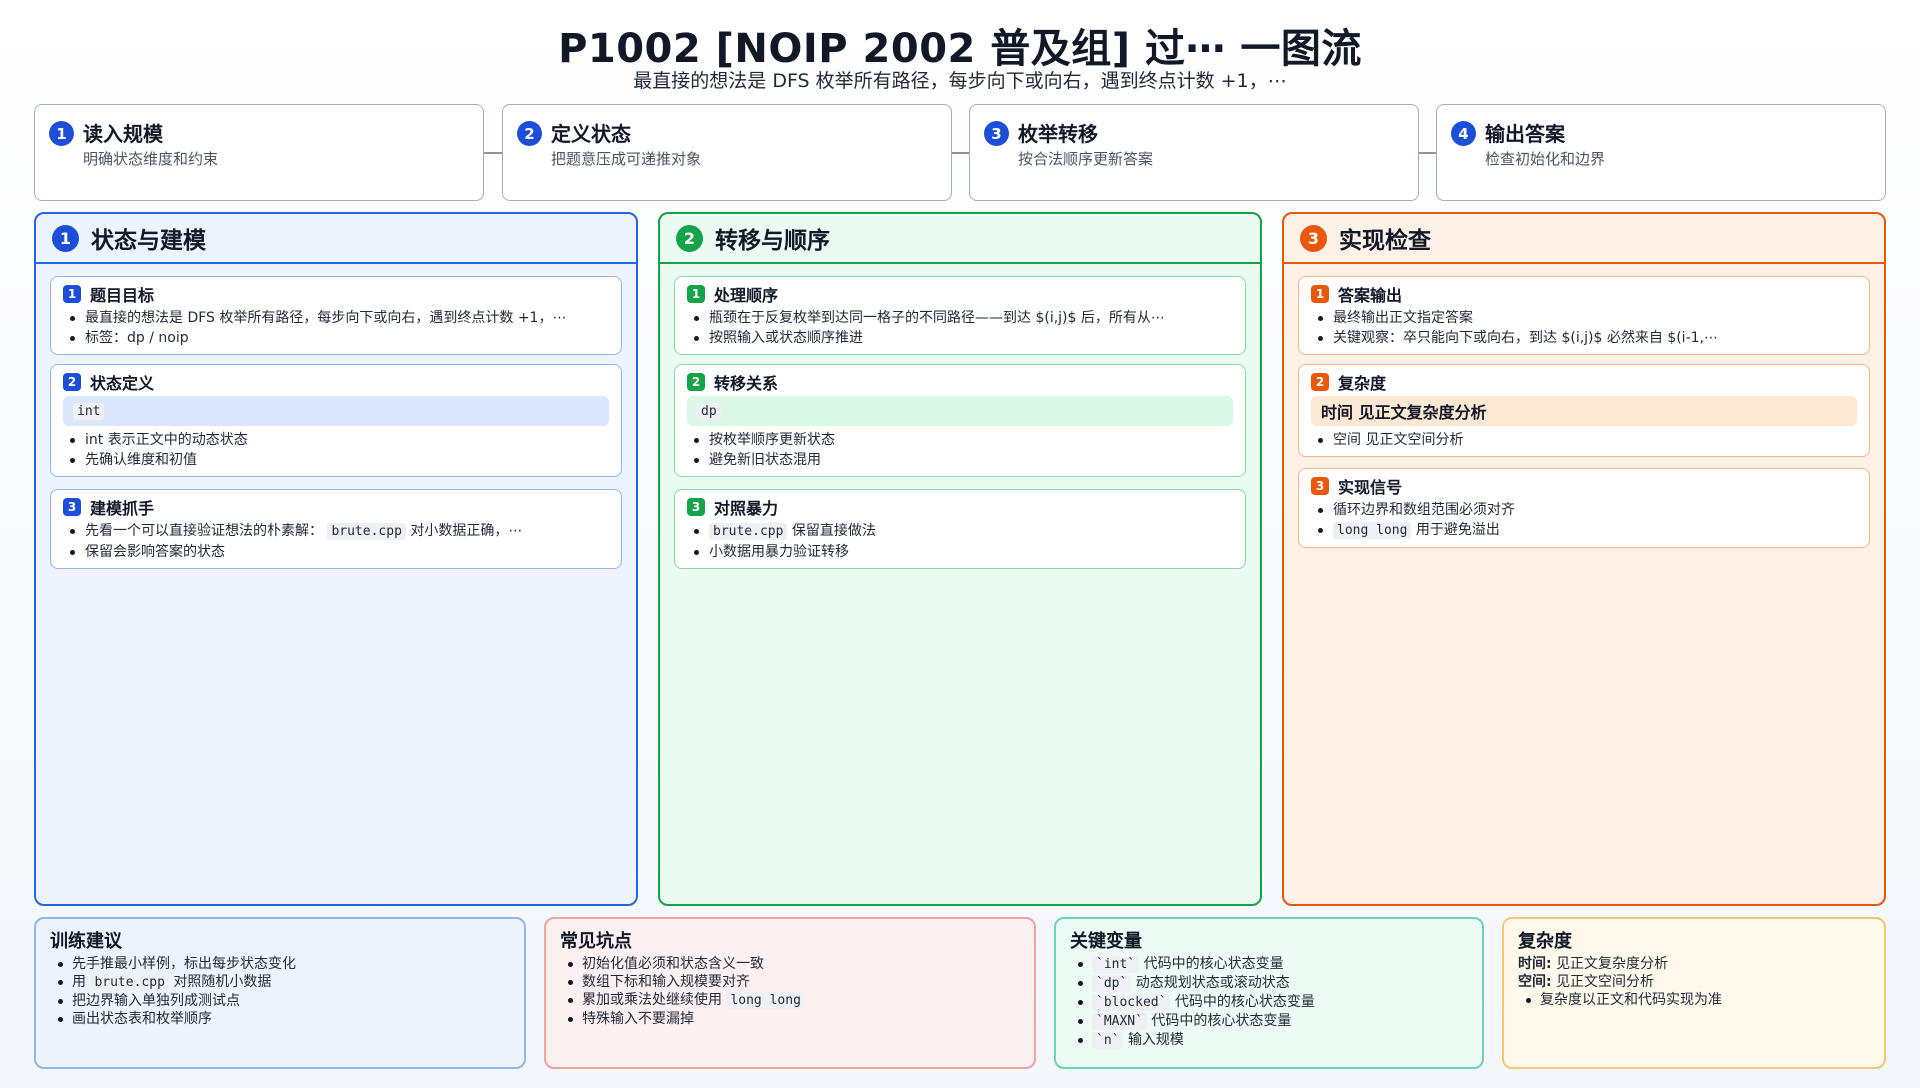 This screenshot has height=1088, width=1920. Describe the element at coordinates (1112, 983) in the screenshot. I see `code-token: `dp`` at that location.